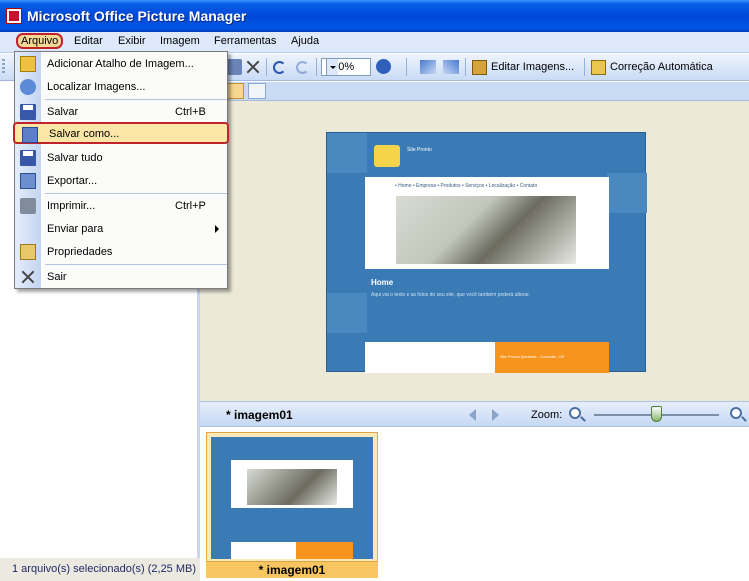 Image resolution: width=749 pixels, height=581 pixels. What do you see at coordinates (88, 41) in the screenshot?
I see `menu-editar: Editar` at bounding box center [88, 41].